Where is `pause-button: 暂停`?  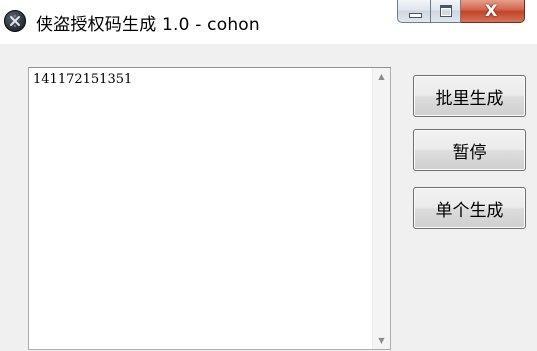
pause-button: 暂停 is located at coordinates (469, 150).